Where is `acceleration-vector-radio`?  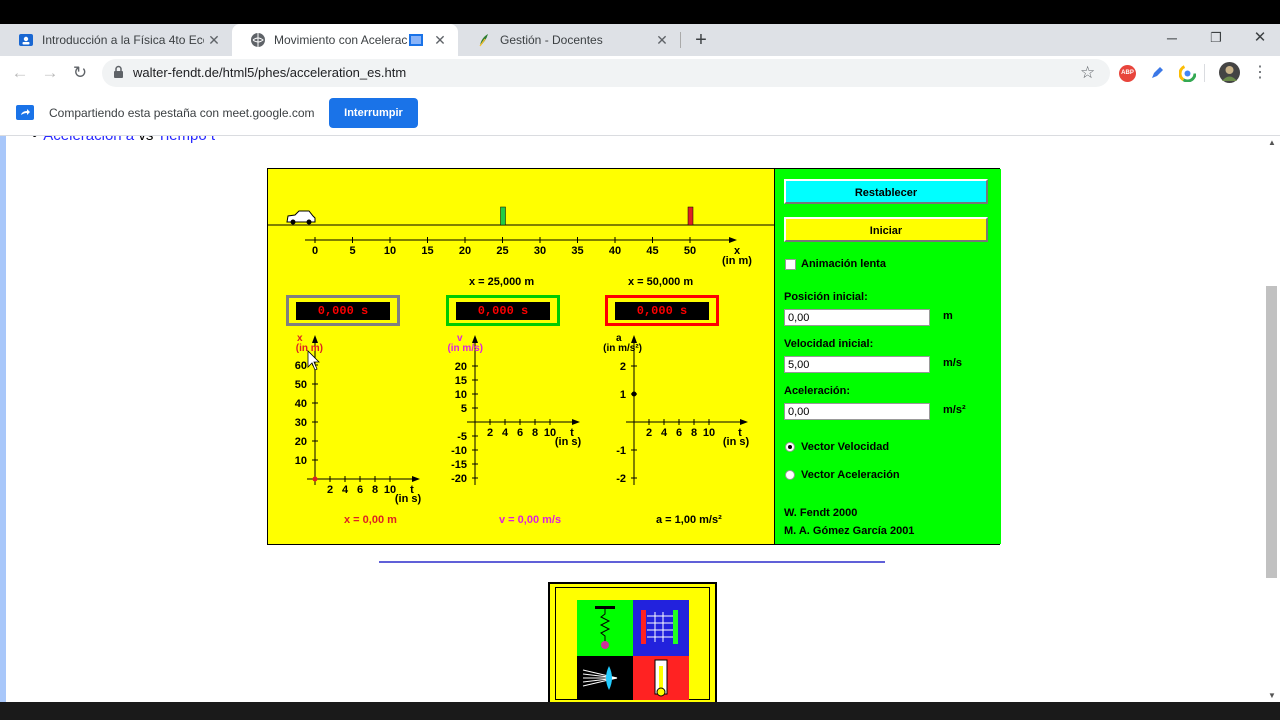 acceleration-vector-radio is located at coordinates (790, 475).